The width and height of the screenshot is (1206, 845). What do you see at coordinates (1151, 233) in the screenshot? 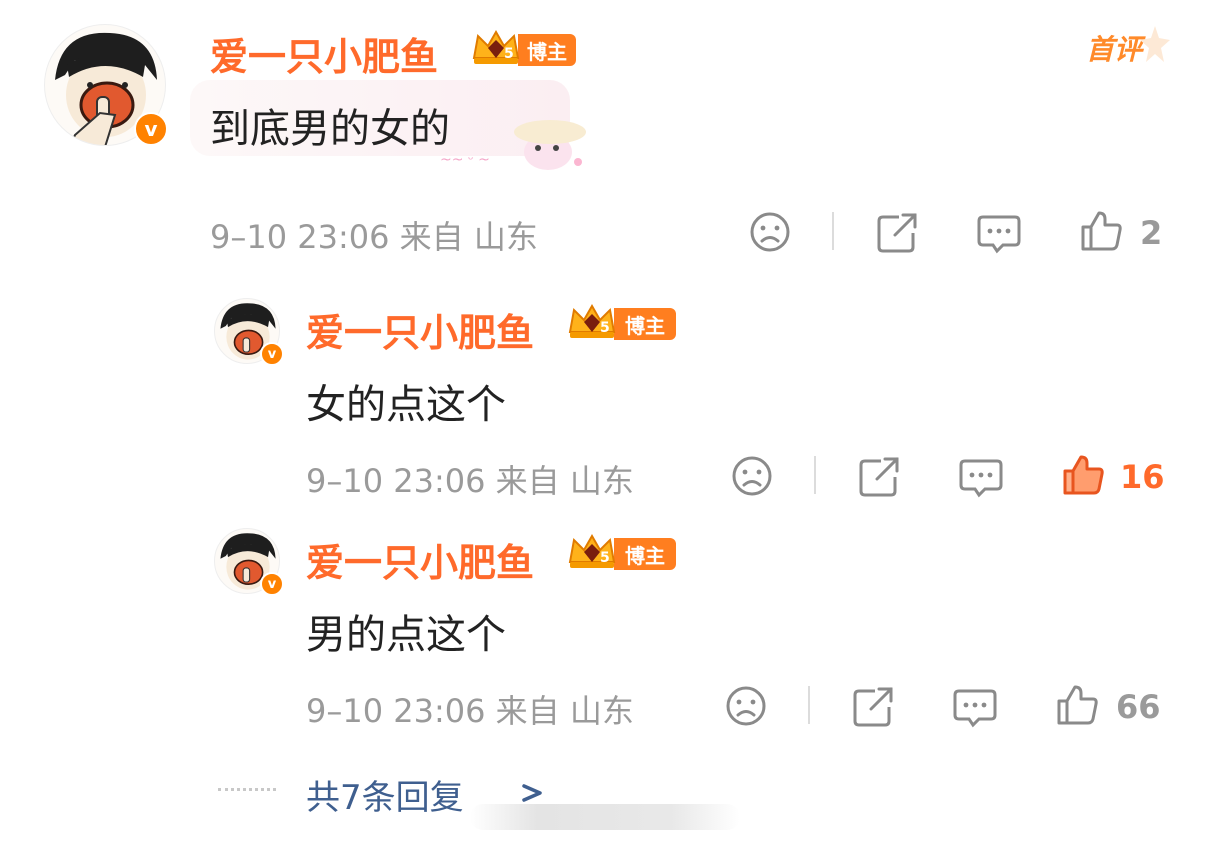
I see `like-count: 2` at bounding box center [1151, 233].